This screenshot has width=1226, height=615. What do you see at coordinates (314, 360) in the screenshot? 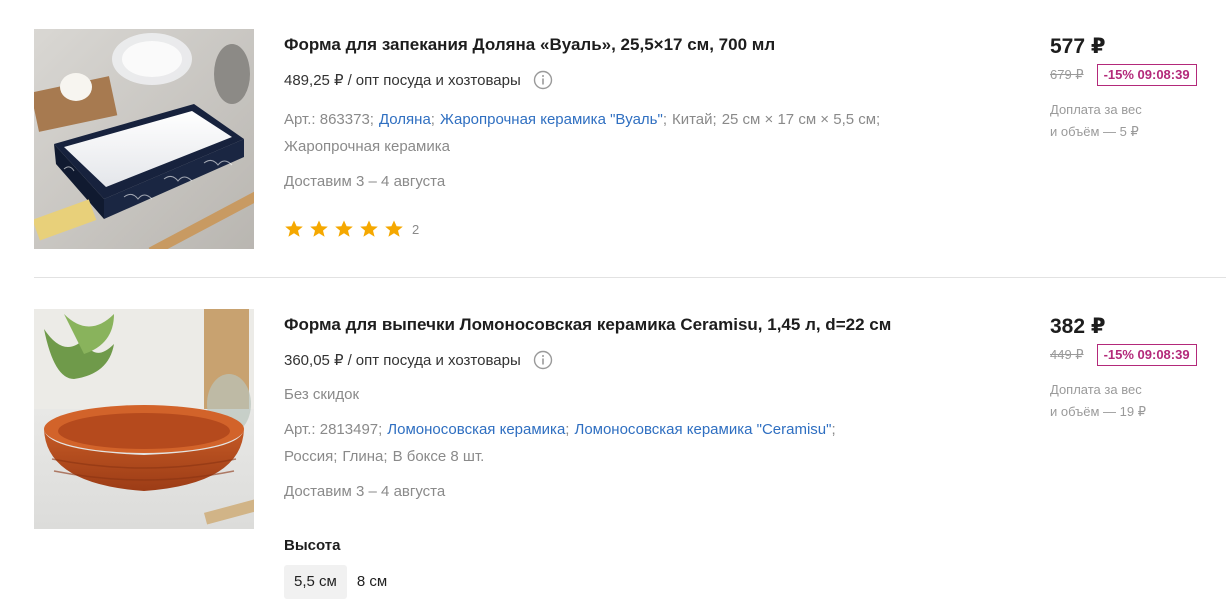
I see `wholesale-price-value: 360,05 ₽` at bounding box center [314, 360].